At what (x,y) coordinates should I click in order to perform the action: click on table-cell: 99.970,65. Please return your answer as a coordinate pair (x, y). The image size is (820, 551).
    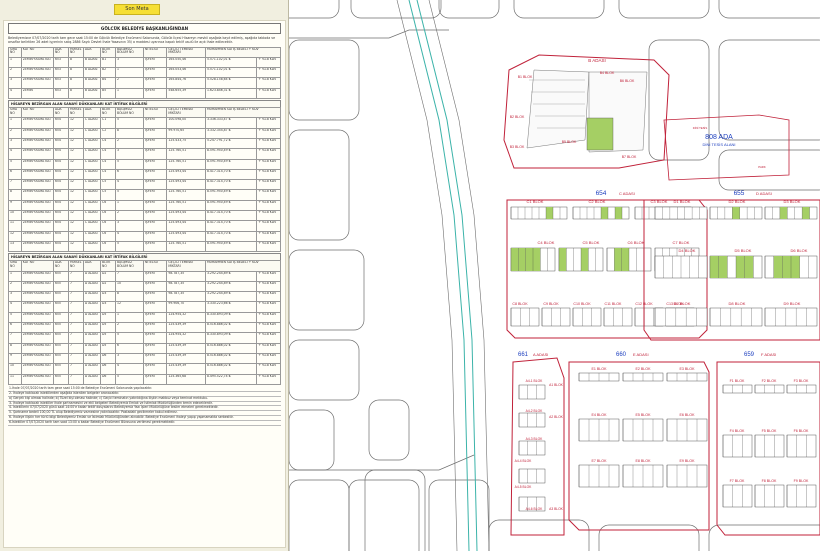
    Looking at the image, I should click on (186, 133).